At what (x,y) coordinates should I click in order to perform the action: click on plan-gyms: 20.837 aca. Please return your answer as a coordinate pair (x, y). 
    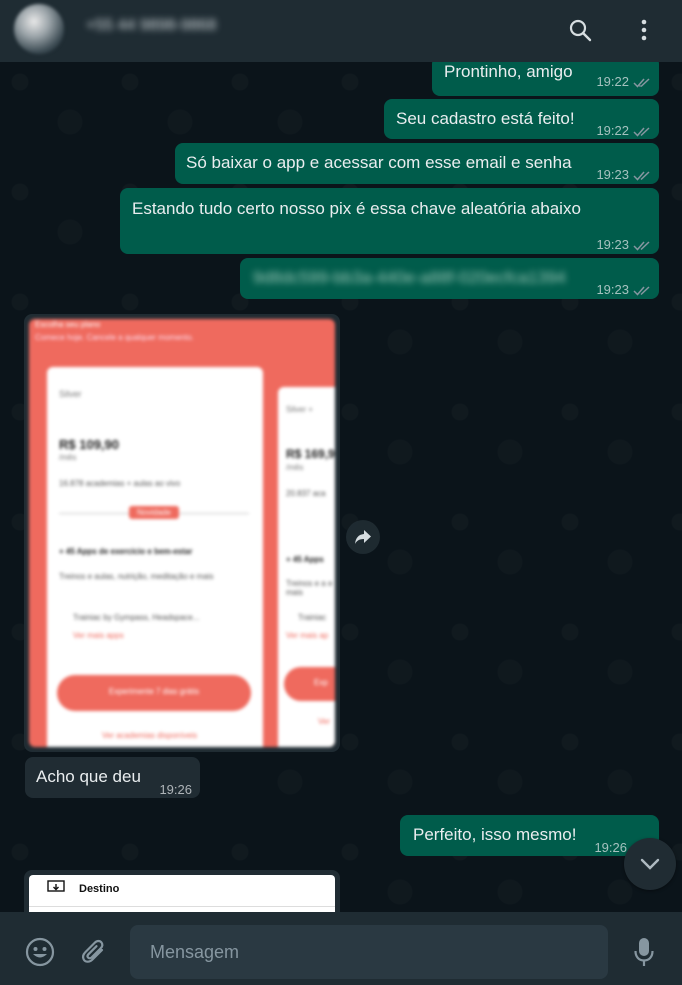
    Looking at the image, I should click on (306, 493).